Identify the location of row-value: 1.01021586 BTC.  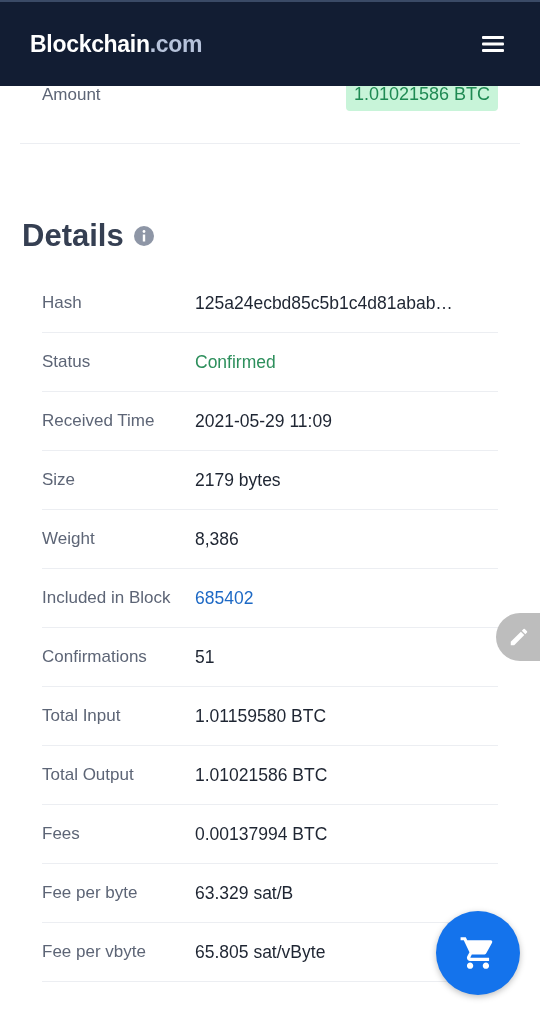
(261, 775).